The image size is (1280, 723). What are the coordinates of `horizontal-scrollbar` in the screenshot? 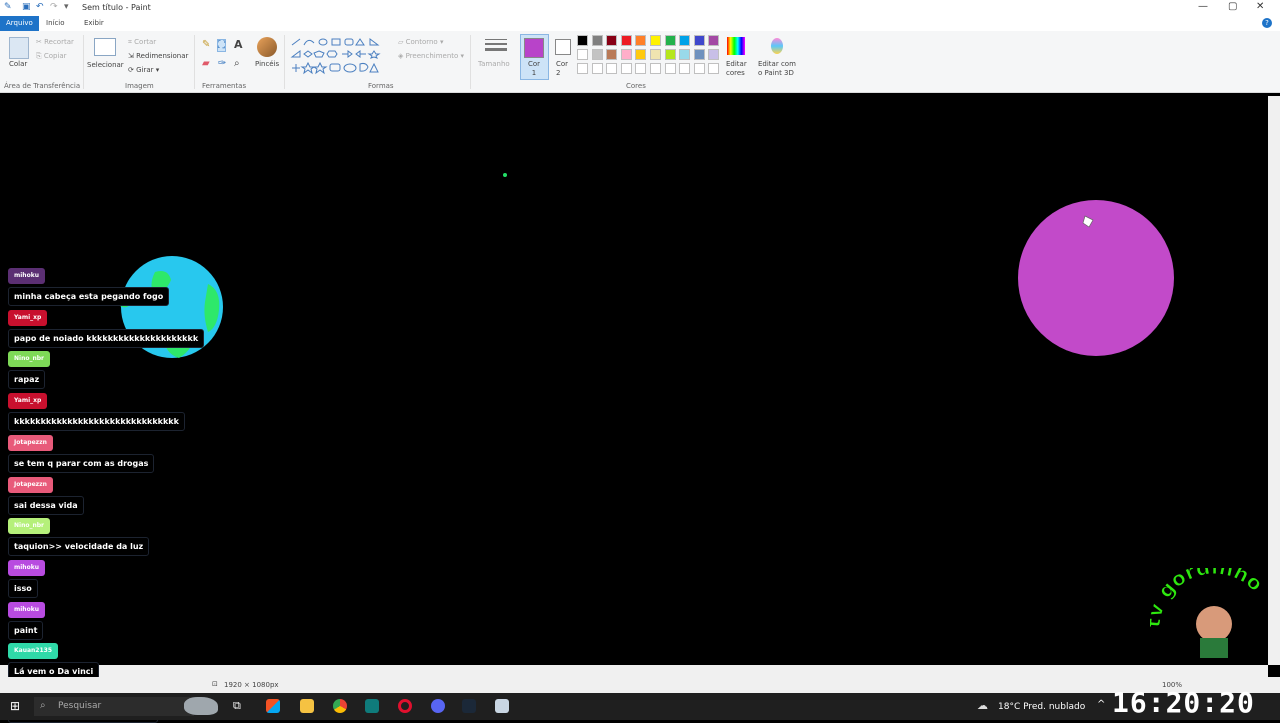 It's located at (634, 671).